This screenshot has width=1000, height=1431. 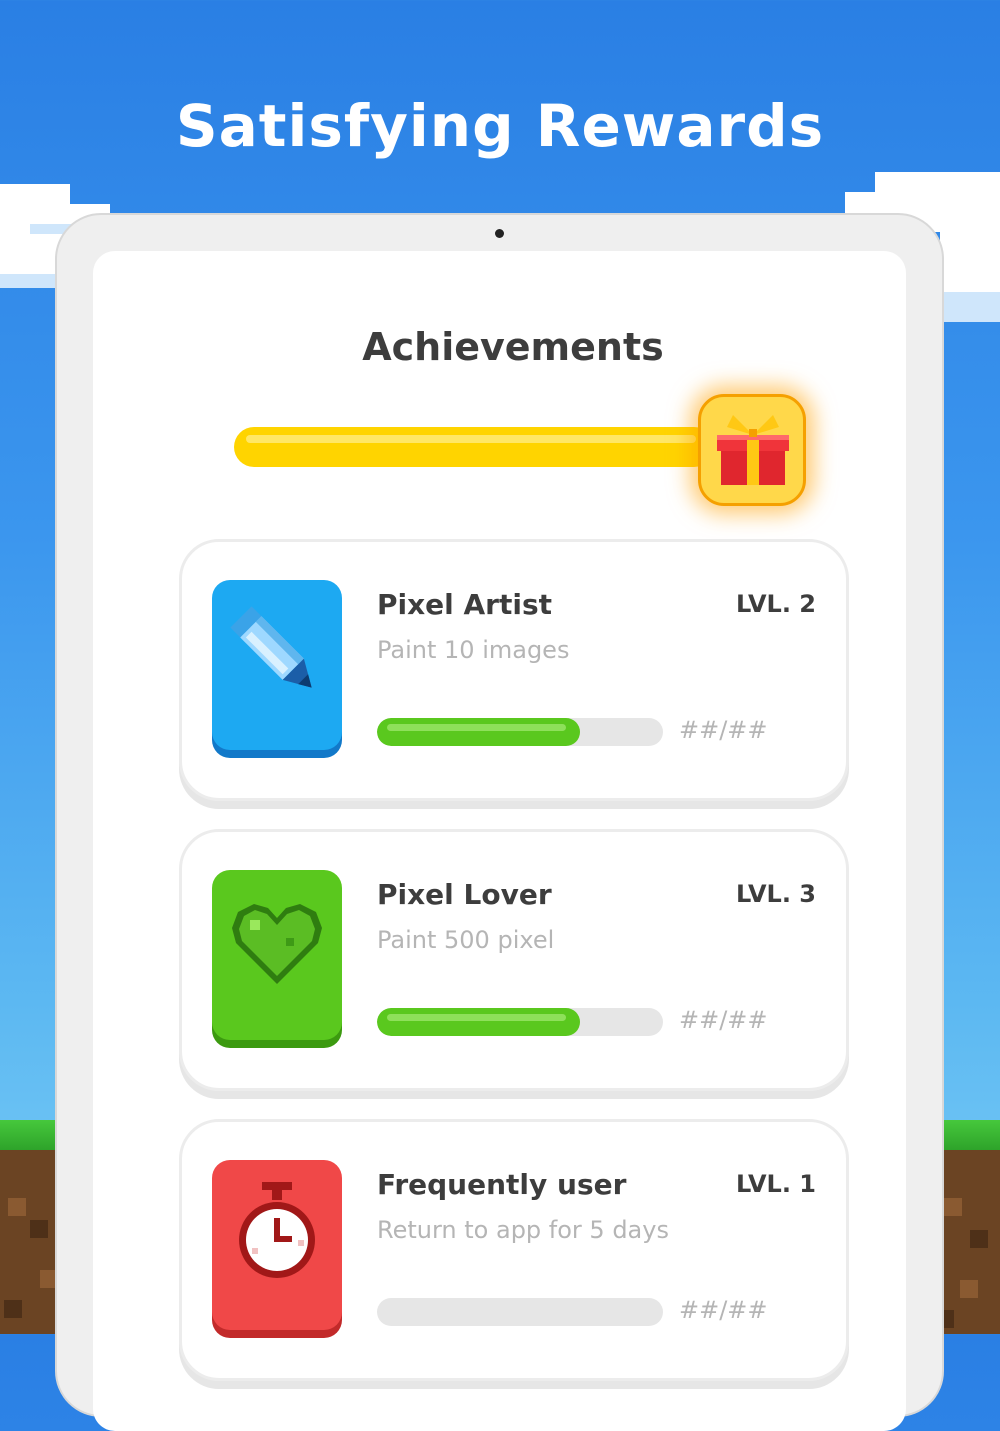 I want to click on pencil-icon, so click(x=271, y=647).